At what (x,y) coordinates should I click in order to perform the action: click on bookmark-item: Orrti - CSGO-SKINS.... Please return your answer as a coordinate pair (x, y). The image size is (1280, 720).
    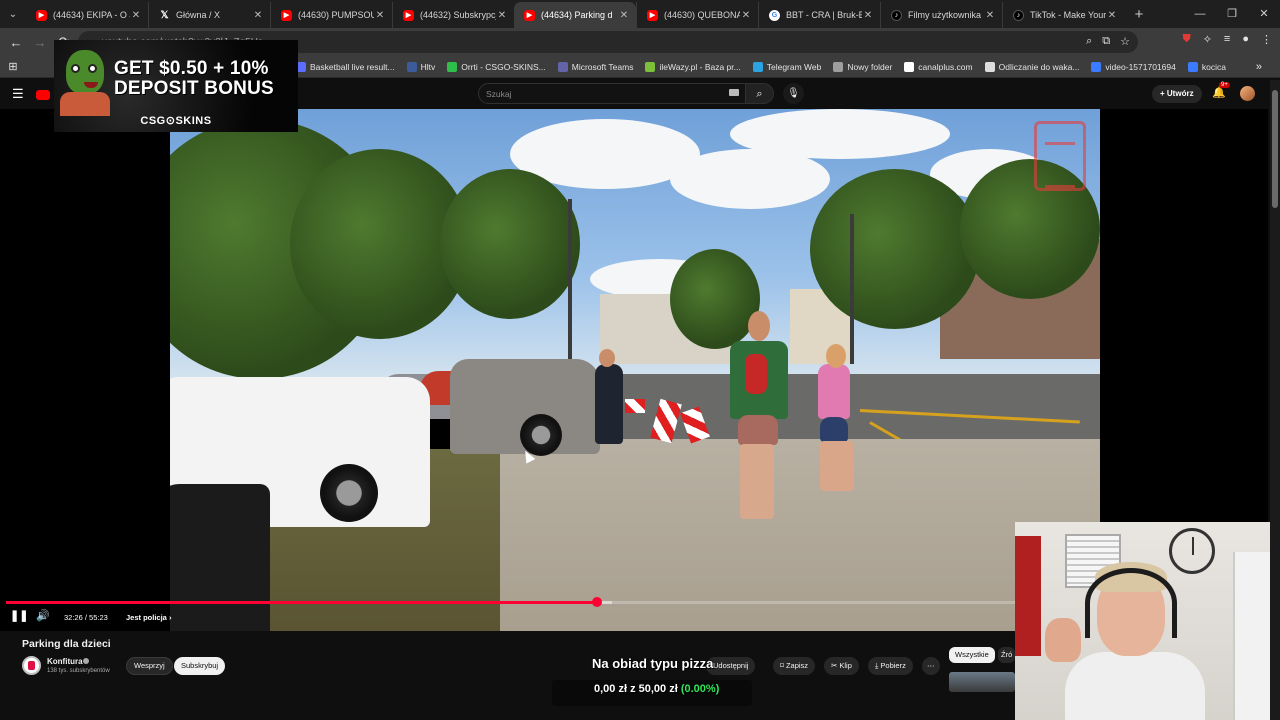
    Looking at the image, I should click on (496, 66).